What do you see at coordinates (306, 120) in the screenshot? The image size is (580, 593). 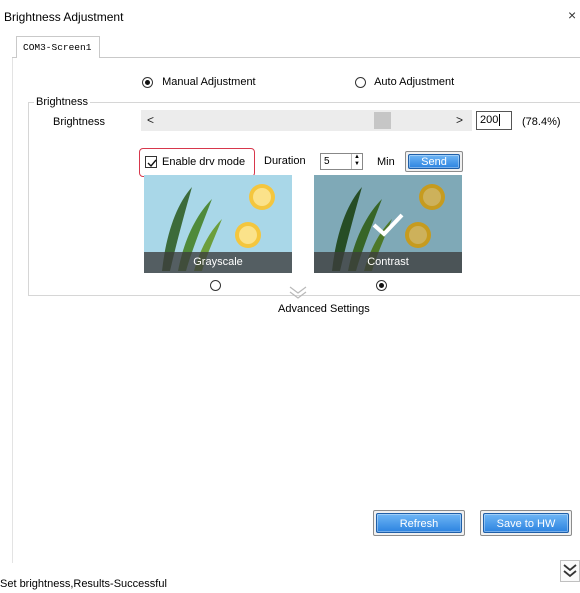 I see `brightness-slider: < >` at bounding box center [306, 120].